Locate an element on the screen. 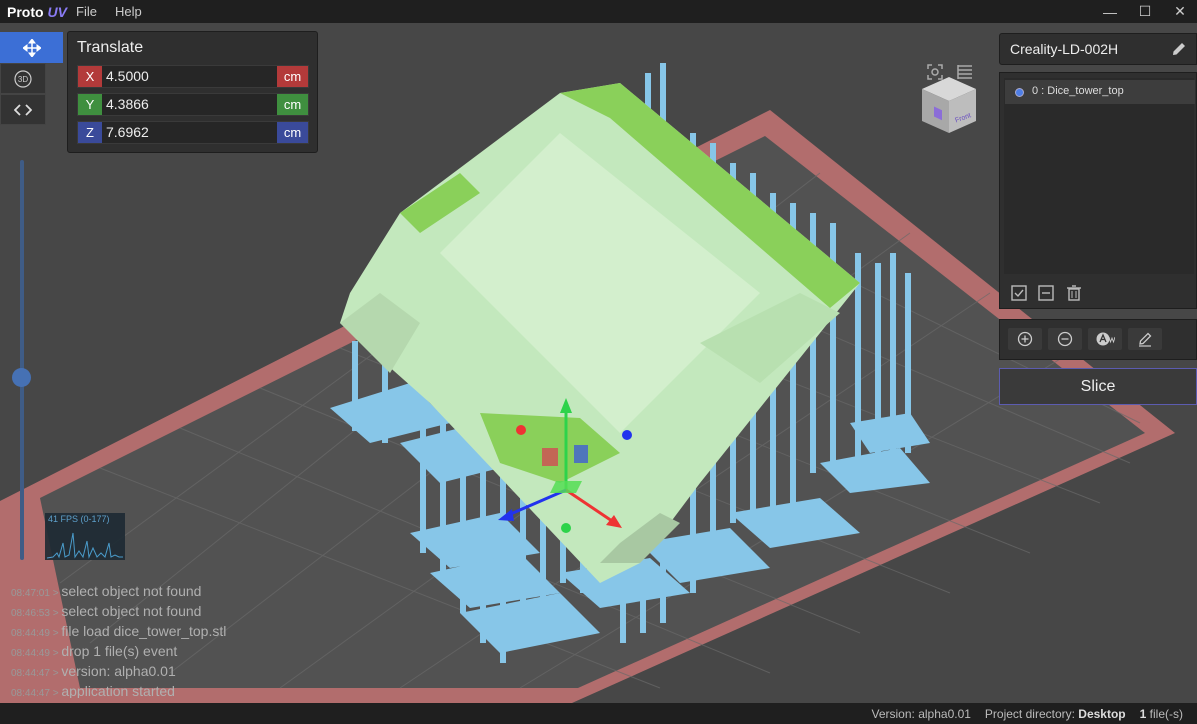 The image size is (1197, 724). log-line: 08:44:47 > version: alpha0.01 is located at coordinates (93, 671).